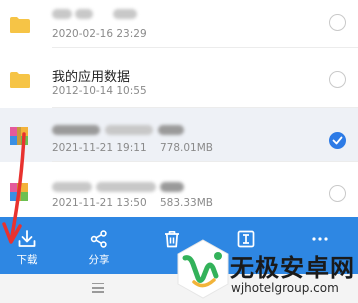  I want to click on file-size: 778.01MB, so click(186, 148).